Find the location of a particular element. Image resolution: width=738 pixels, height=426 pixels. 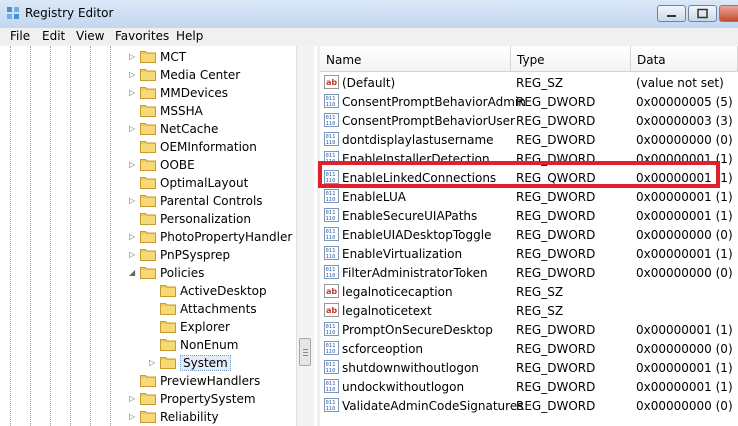

collapse-arrow-icon: ◢ is located at coordinates (132, 272).